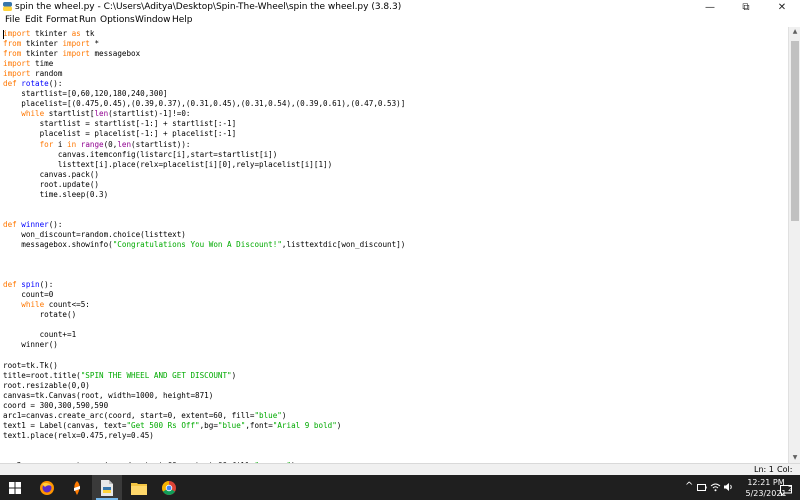  Describe the element at coordinates (204, 54) in the screenshot. I see `code-line: from tkinter import messagebox` at that location.